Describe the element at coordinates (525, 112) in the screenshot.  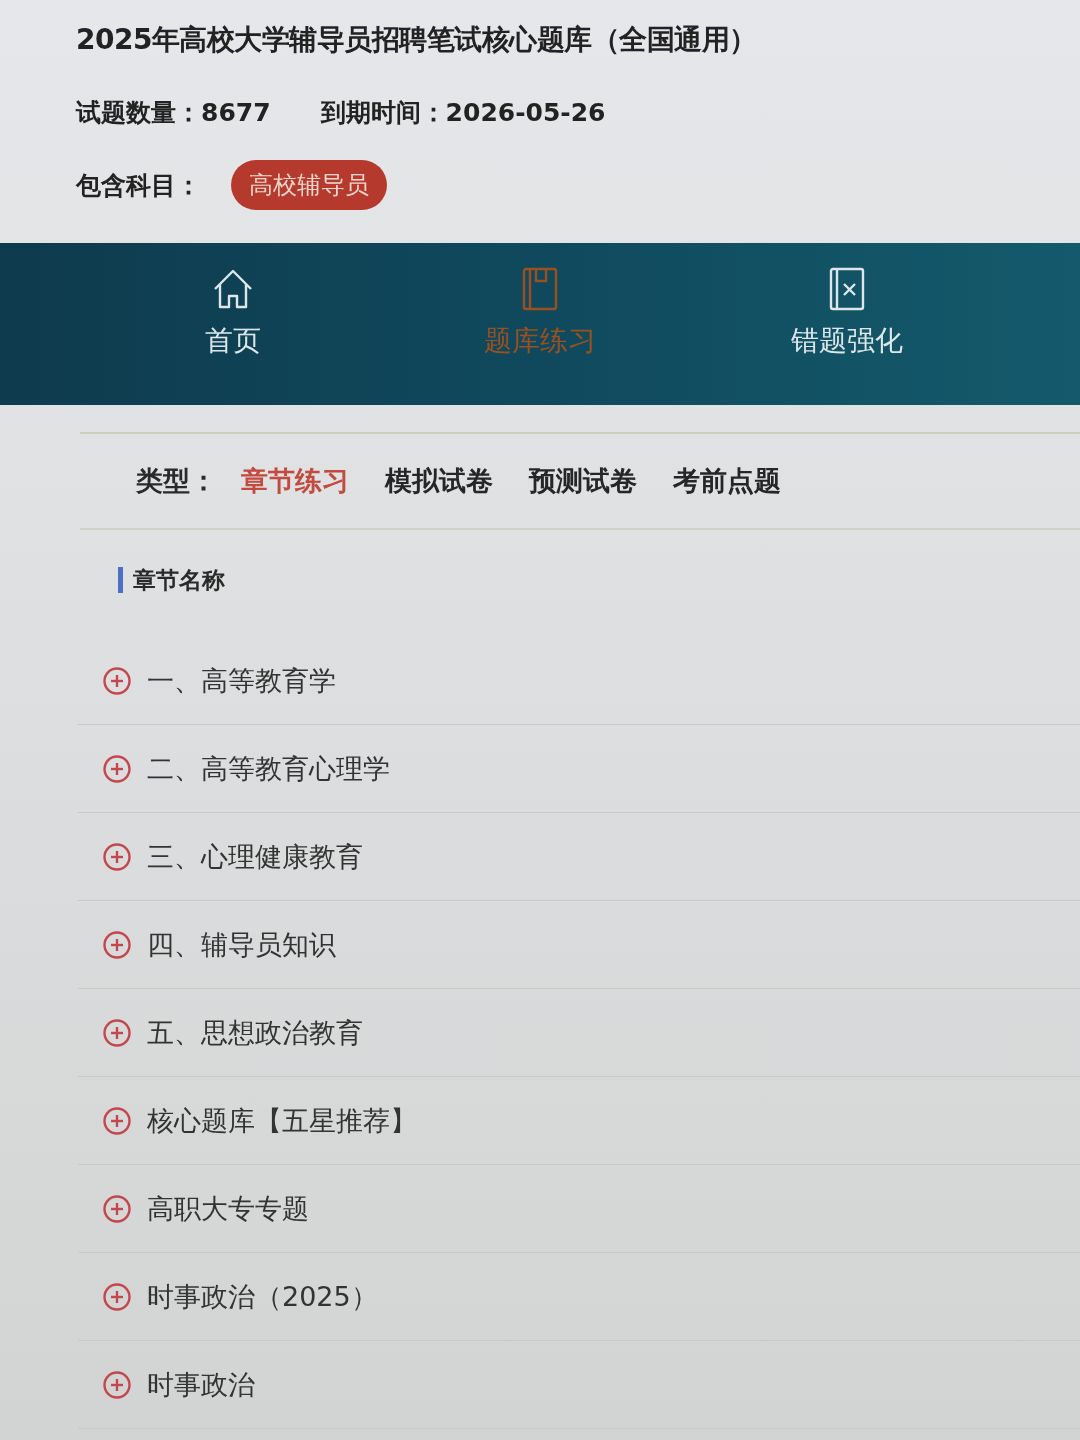
I see `expiry-value: 2026-05-26` at that location.